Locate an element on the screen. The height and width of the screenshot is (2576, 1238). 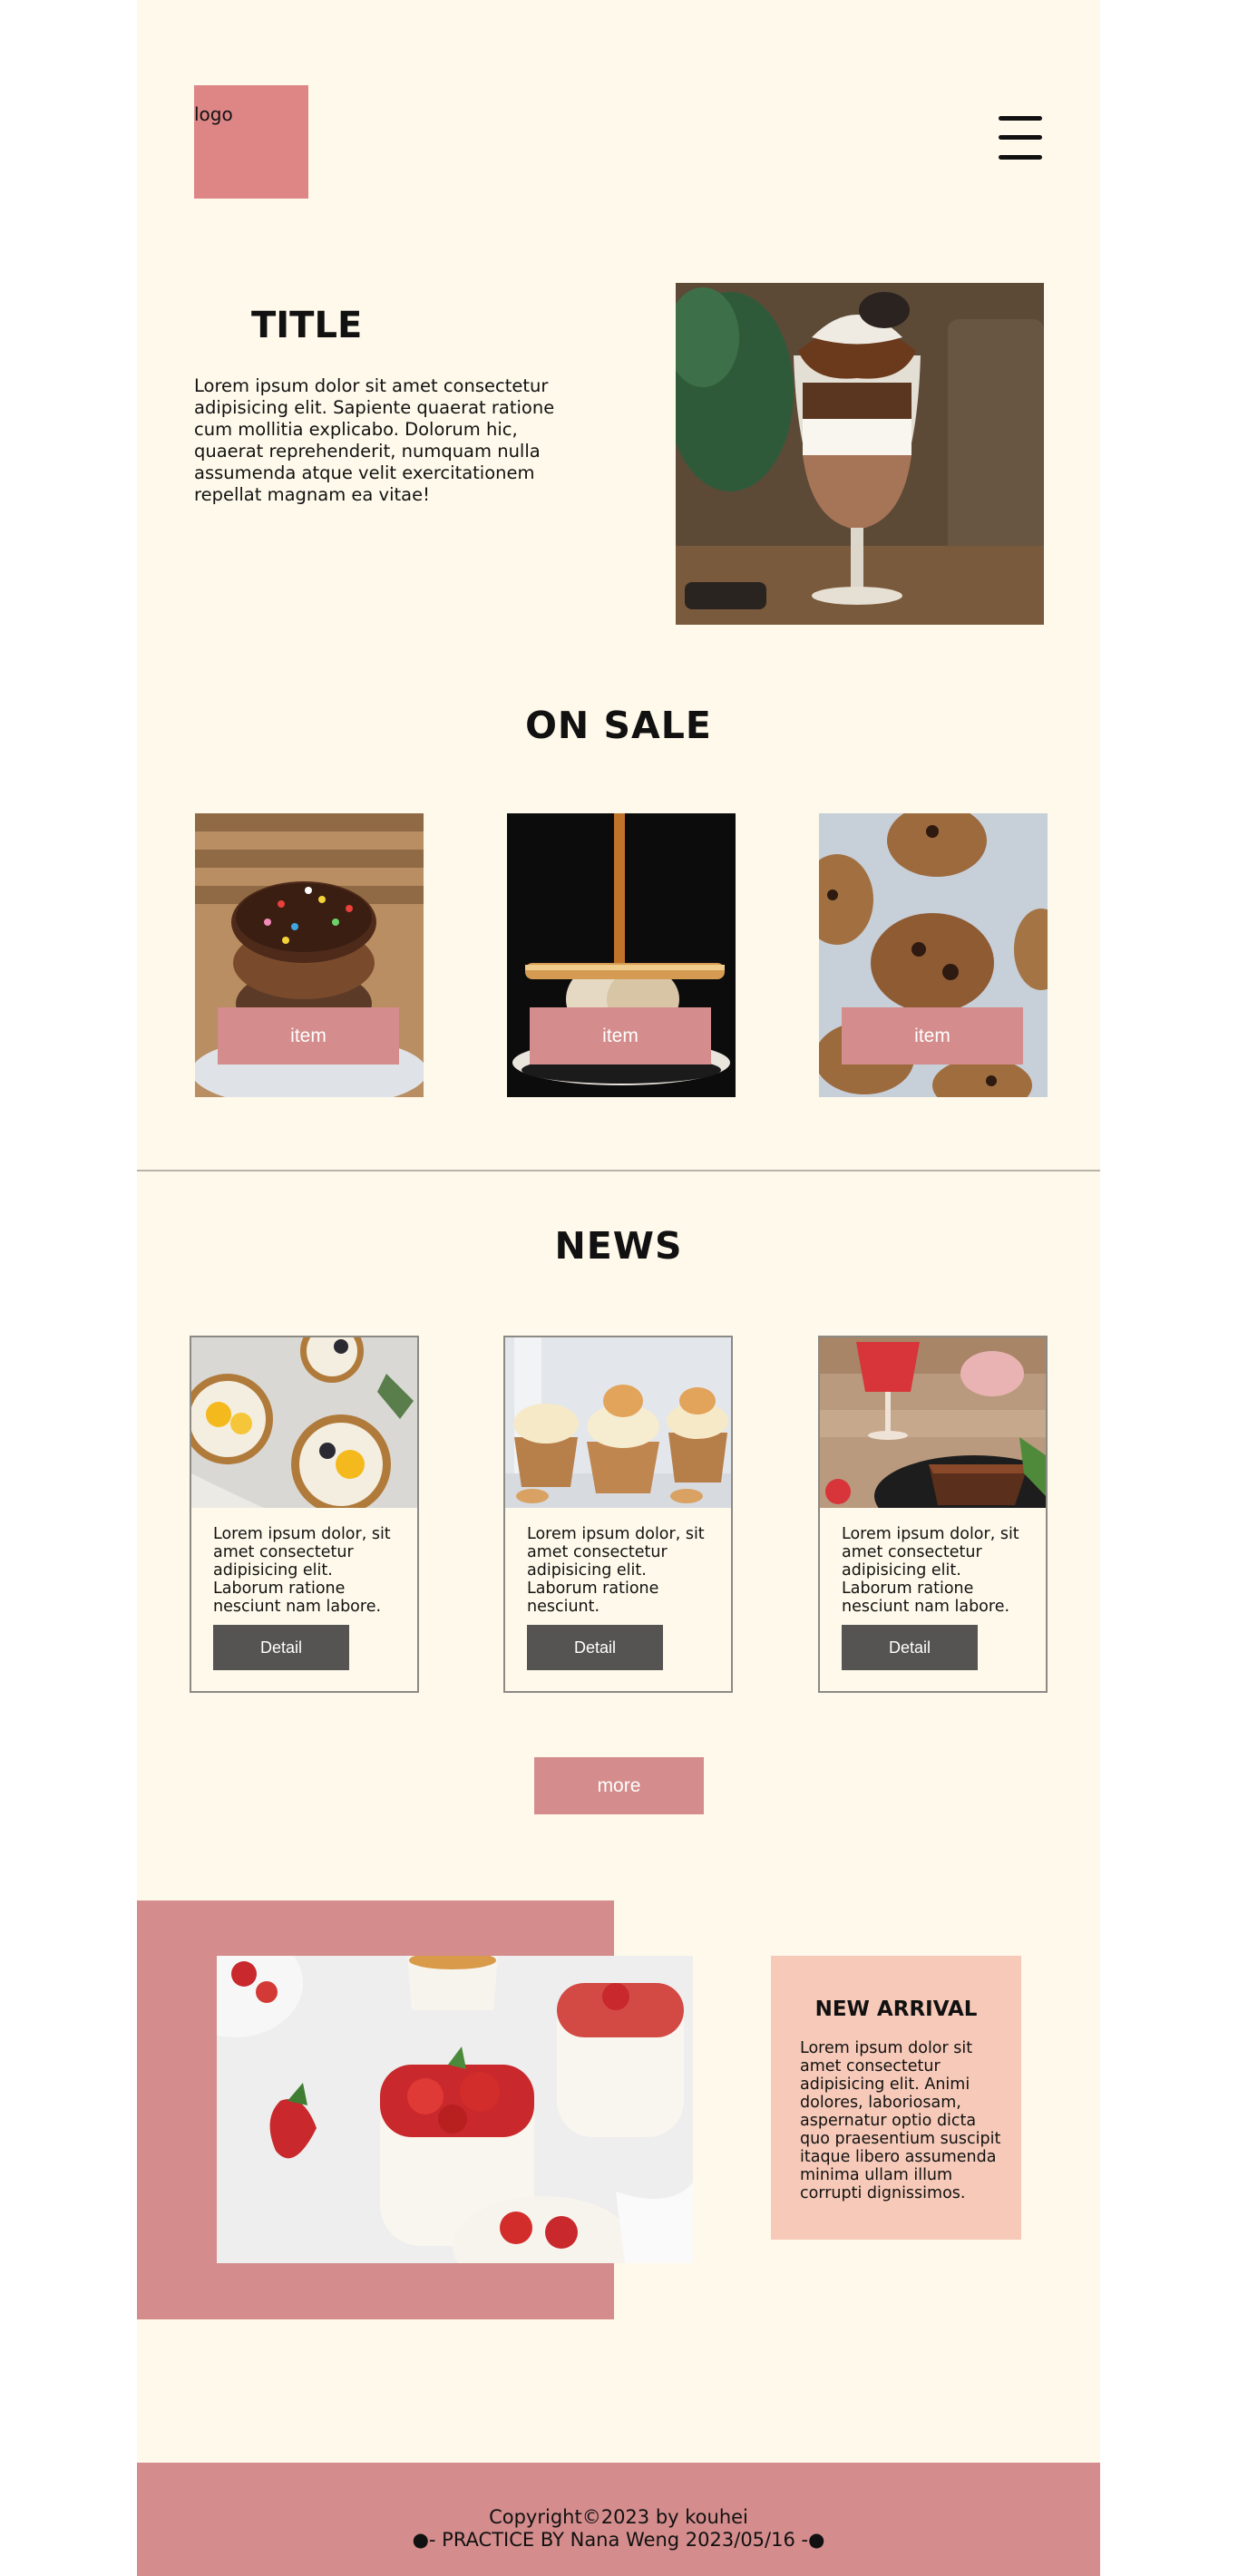
new-arrival-title: NEW ARRIVAL is located at coordinates (896, 2009).